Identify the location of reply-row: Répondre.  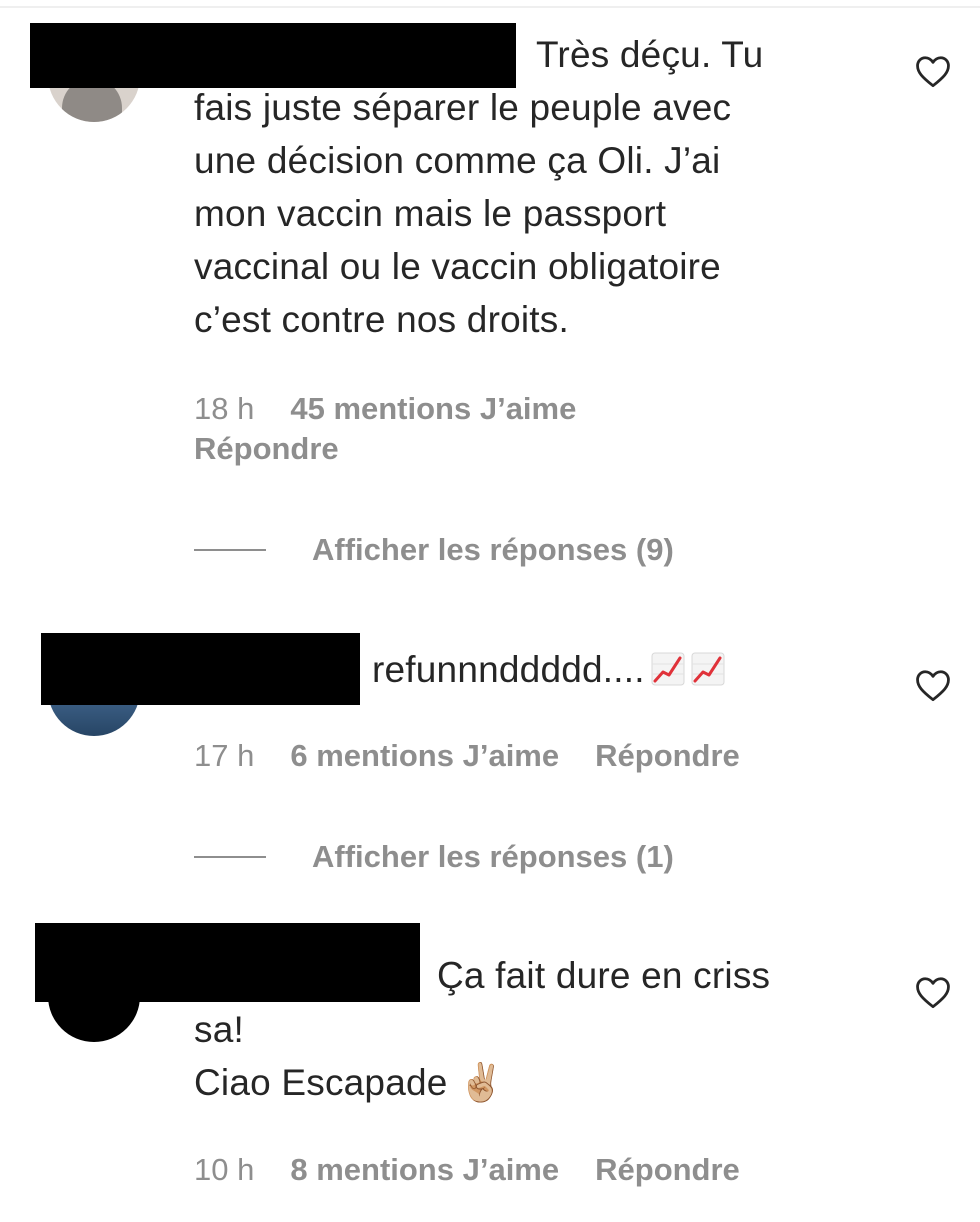
(266, 448).